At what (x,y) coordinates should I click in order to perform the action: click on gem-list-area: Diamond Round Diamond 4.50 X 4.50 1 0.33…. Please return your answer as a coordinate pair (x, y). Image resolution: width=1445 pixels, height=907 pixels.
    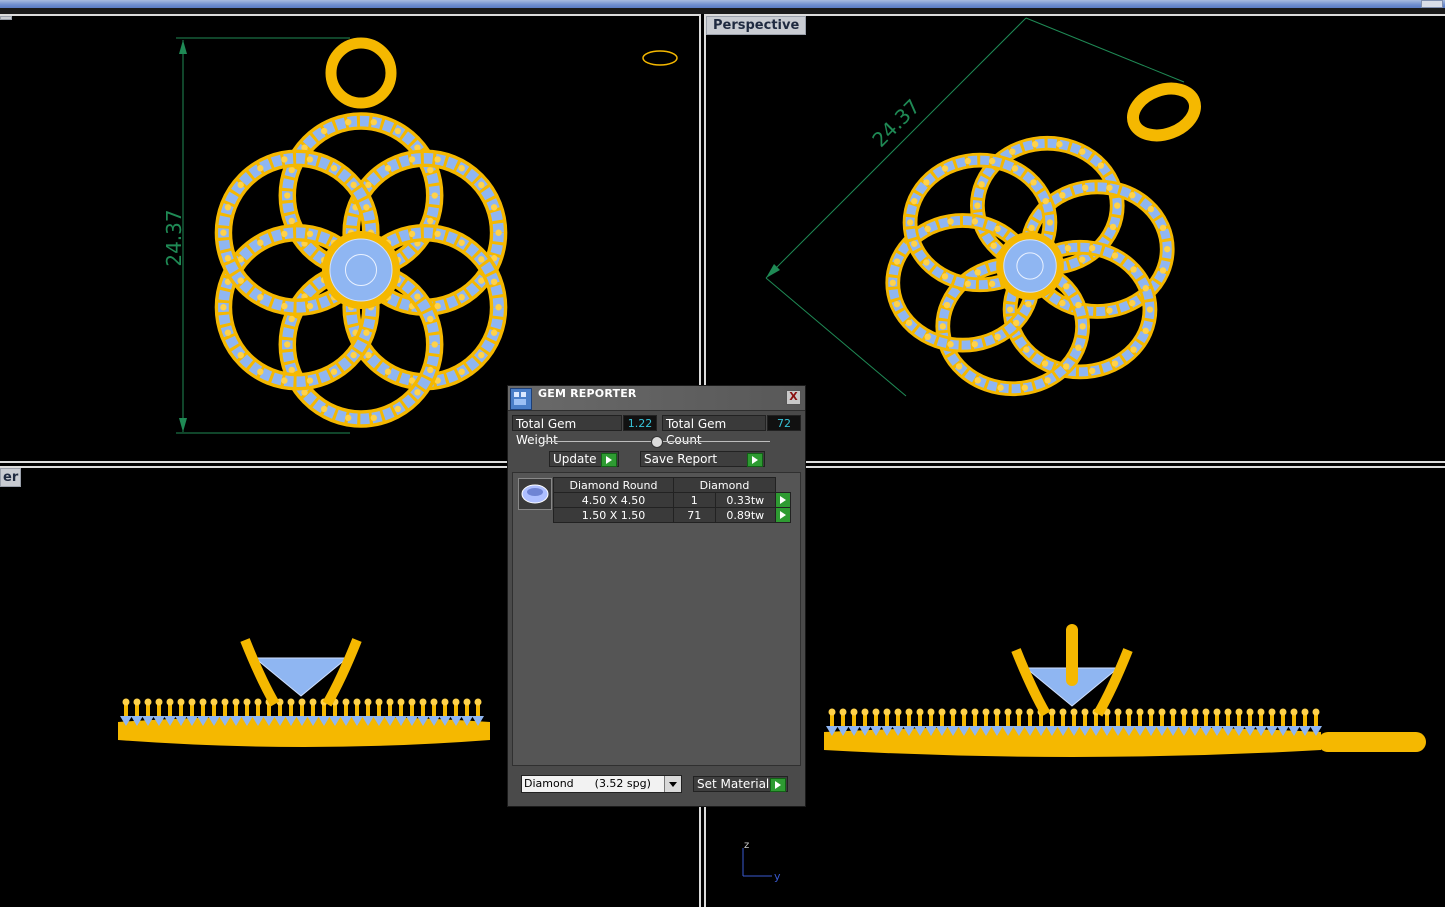
    Looking at the image, I should click on (656, 619).